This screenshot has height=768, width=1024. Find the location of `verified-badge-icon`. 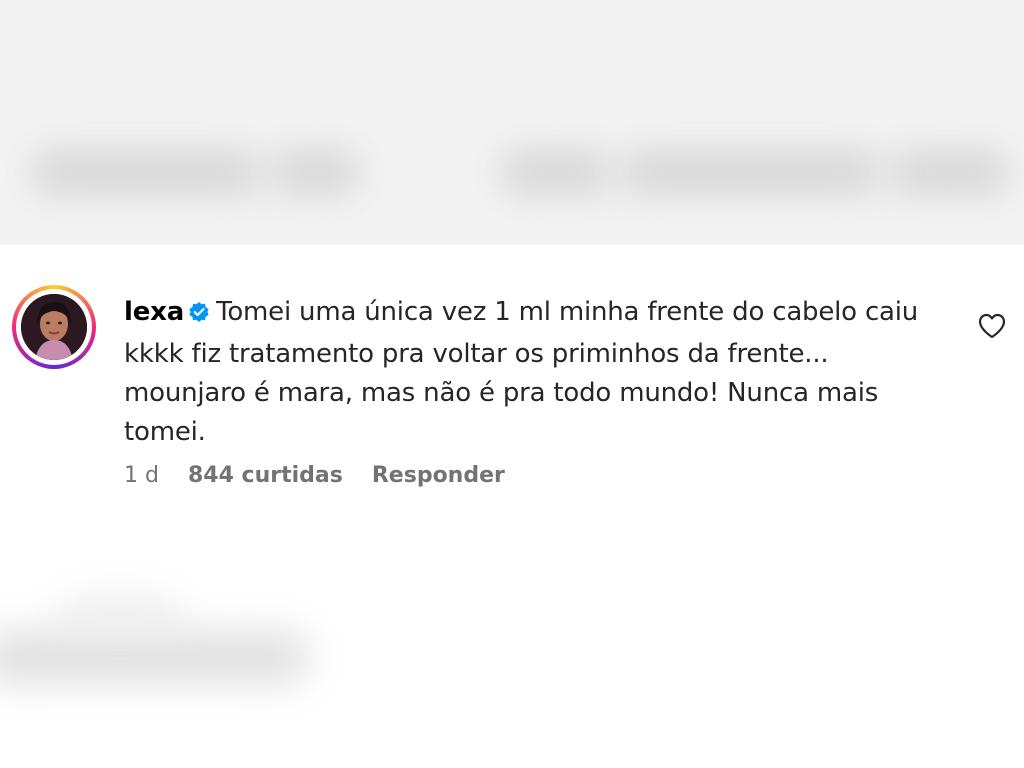

verified-badge-icon is located at coordinates (199, 315).